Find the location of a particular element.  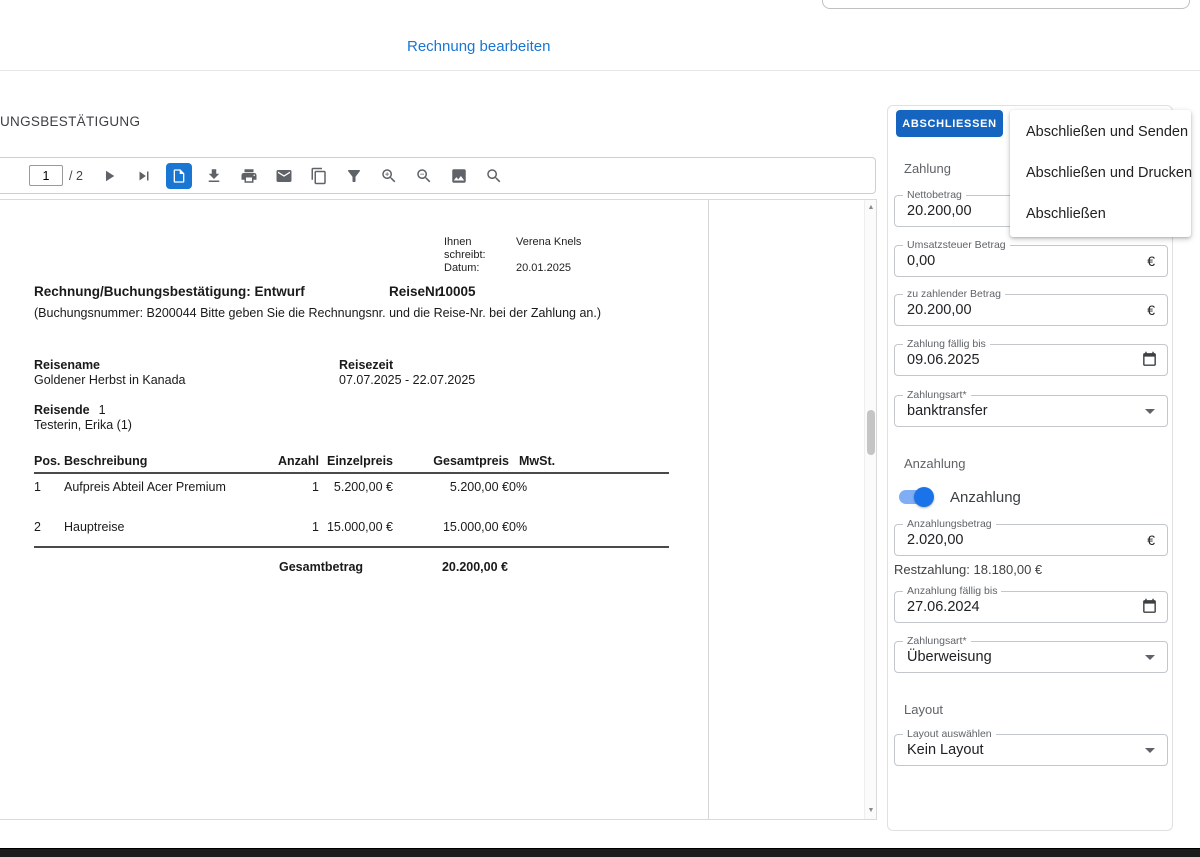

traveler-name: Testerin, Erika (1) is located at coordinates (83, 425).